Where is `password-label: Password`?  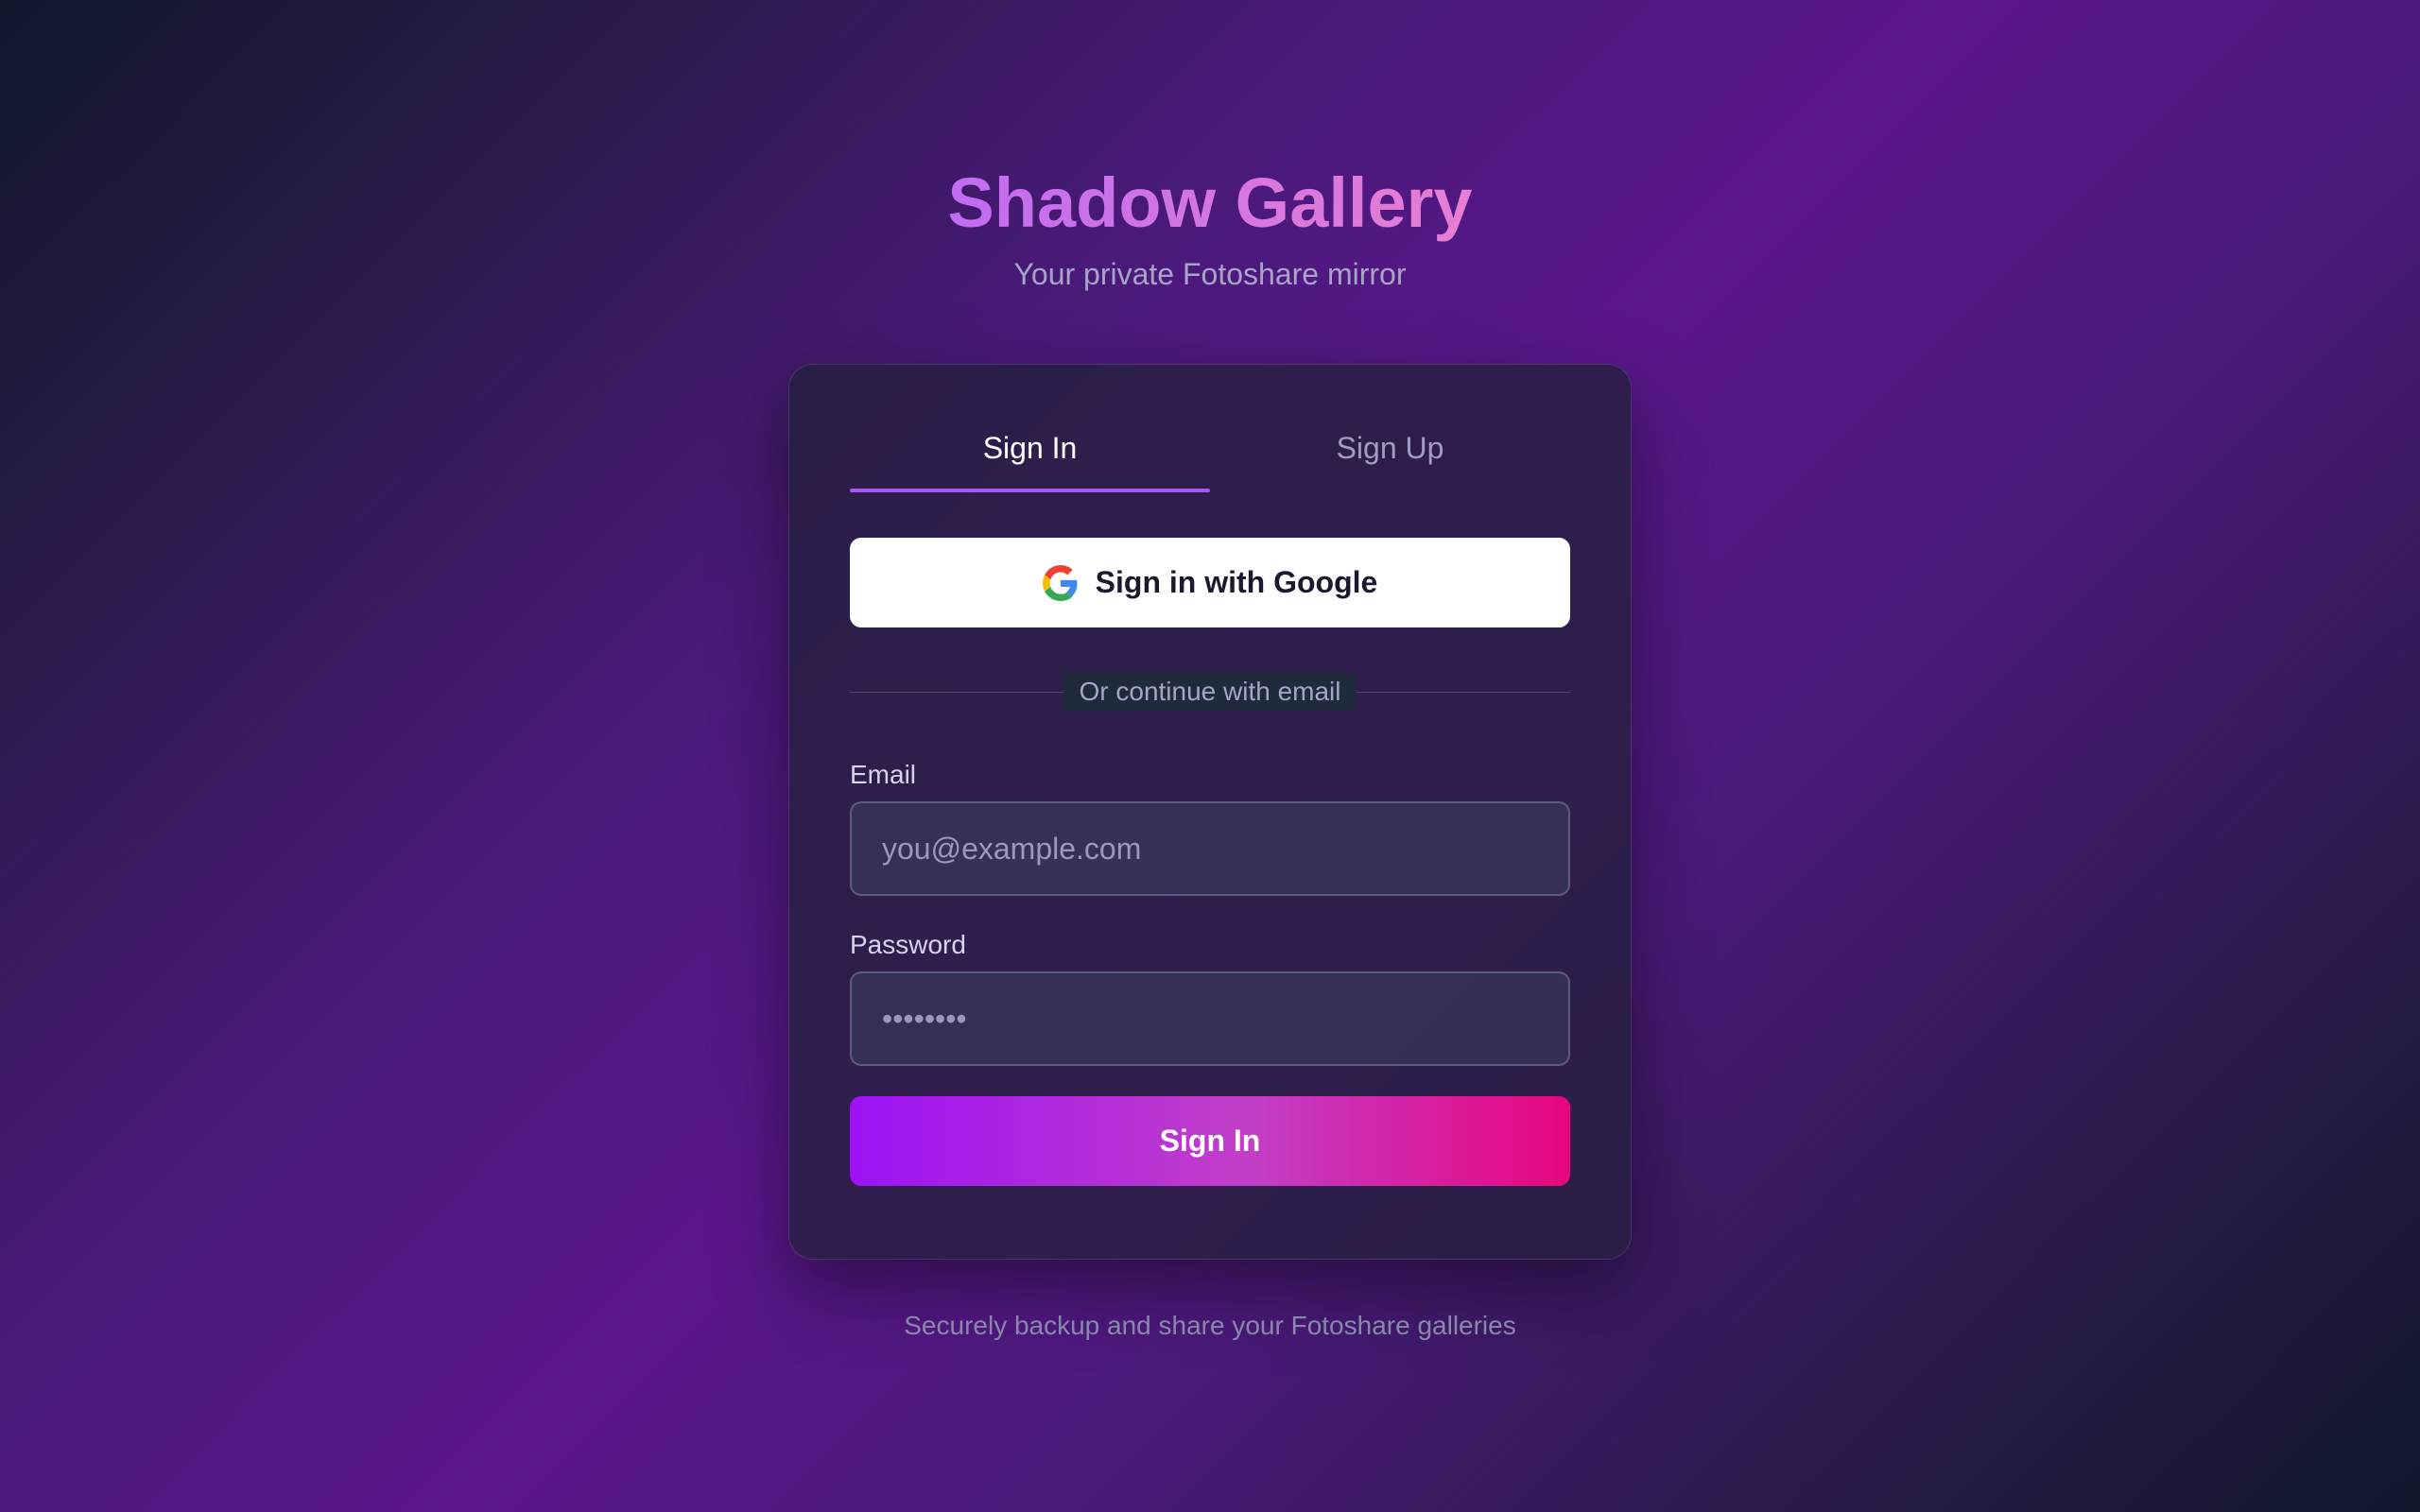
password-label: Password is located at coordinates (908, 944).